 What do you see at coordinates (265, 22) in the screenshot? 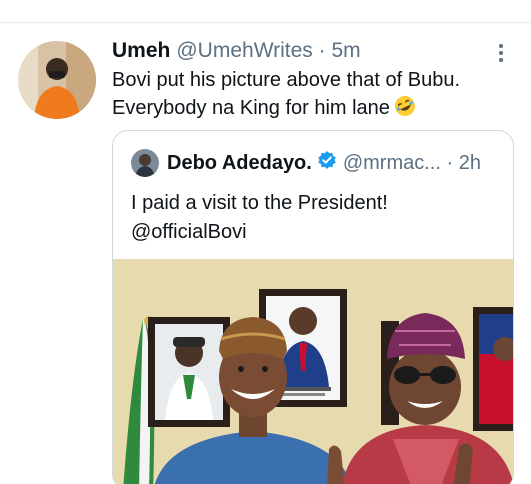
I see `timeline-divider` at bounding box center [265, 22].